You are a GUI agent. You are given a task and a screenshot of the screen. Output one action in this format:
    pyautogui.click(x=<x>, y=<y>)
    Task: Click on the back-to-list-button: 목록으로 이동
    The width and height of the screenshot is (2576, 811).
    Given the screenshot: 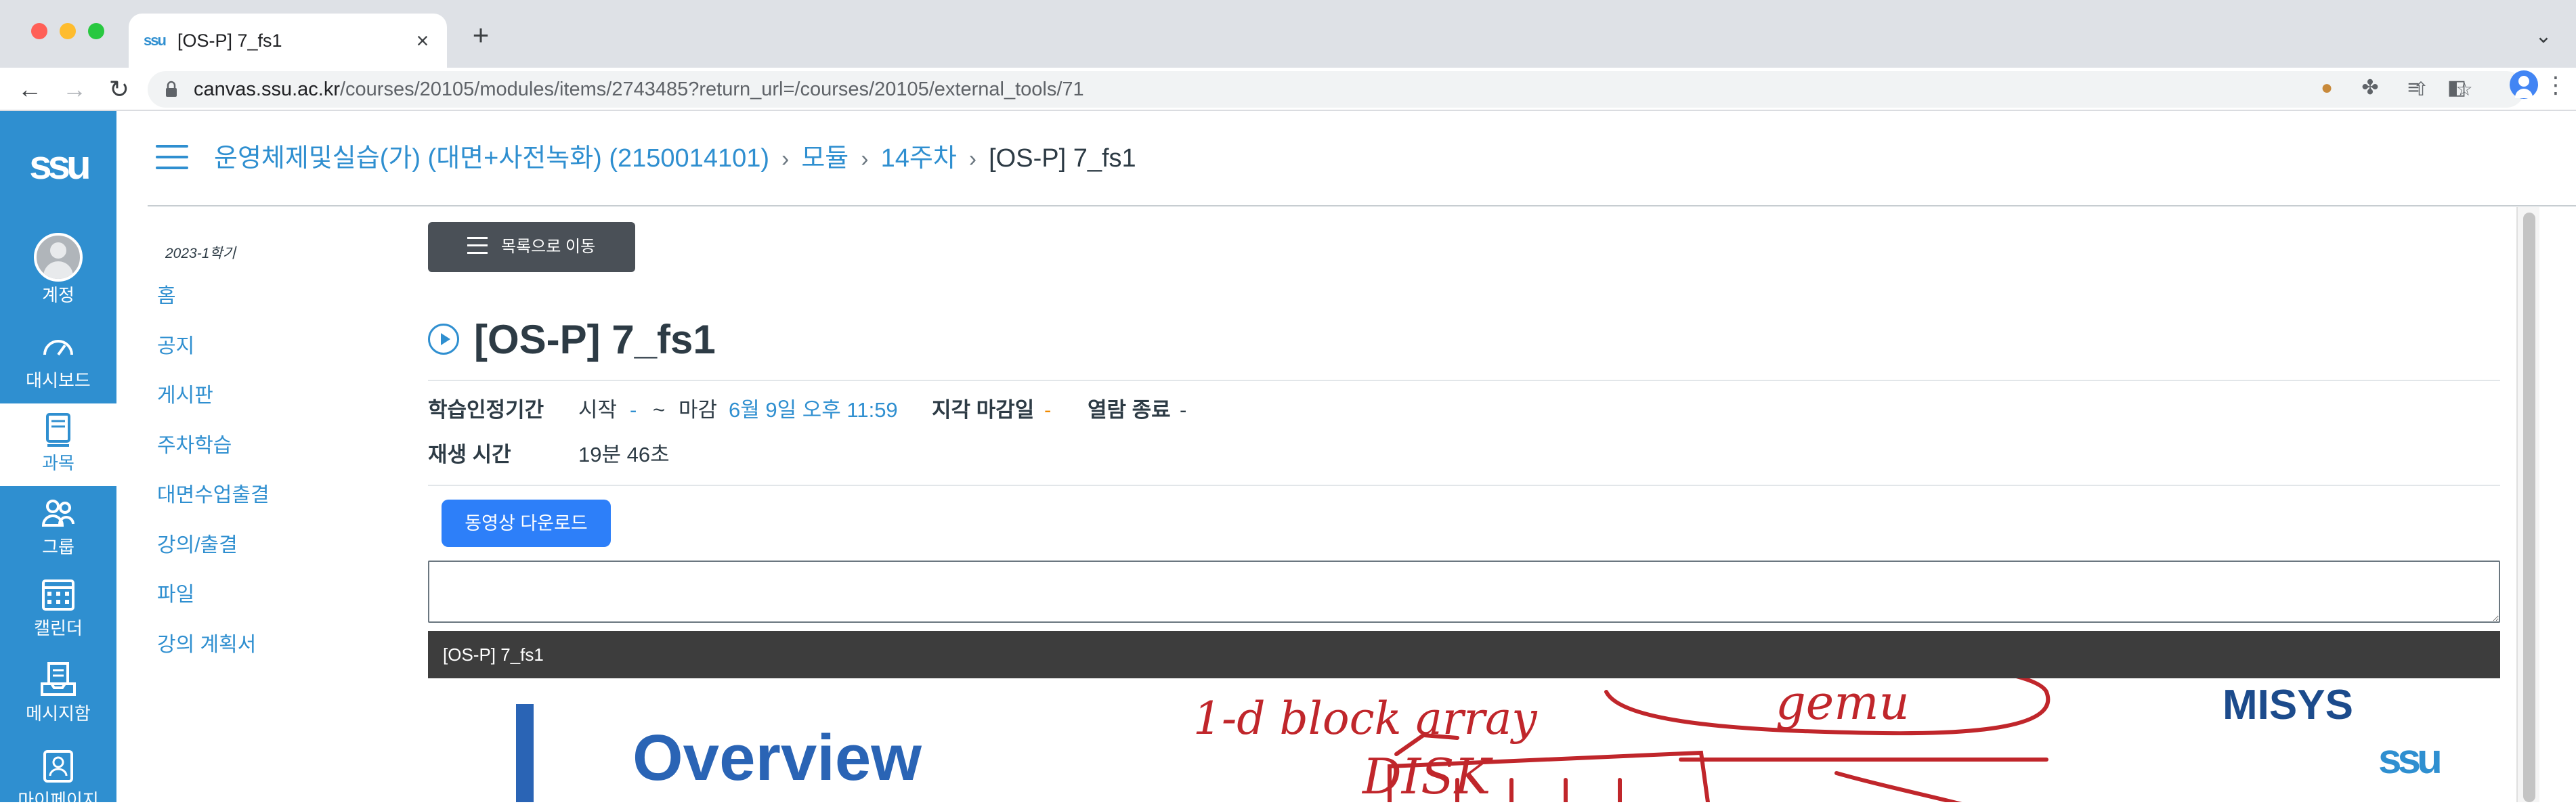 What is the action you would take?
    pyautogui.click(x=531, y=247)
    